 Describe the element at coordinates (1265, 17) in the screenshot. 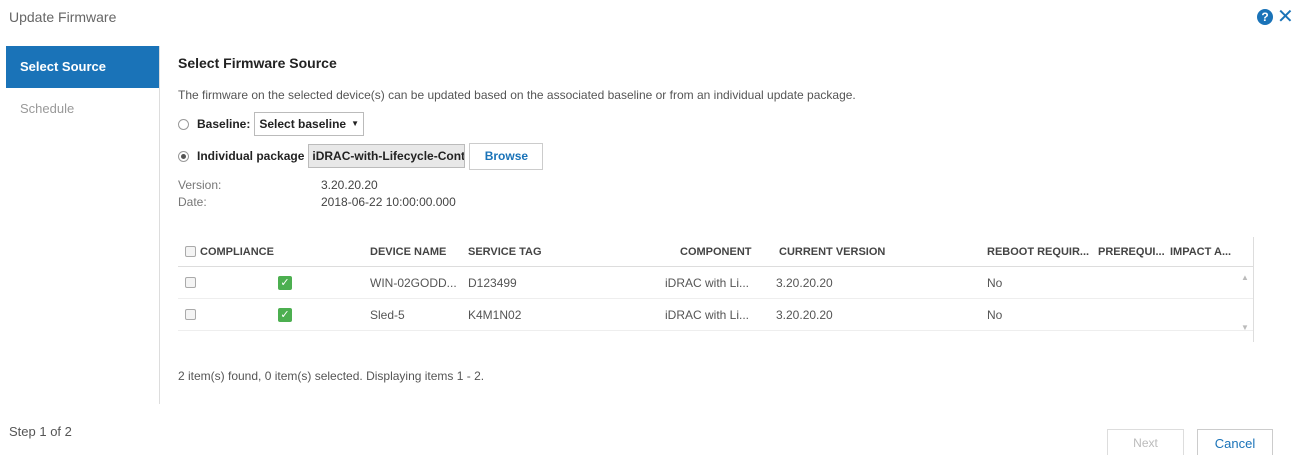

I see `help-icon: ?` at that location.